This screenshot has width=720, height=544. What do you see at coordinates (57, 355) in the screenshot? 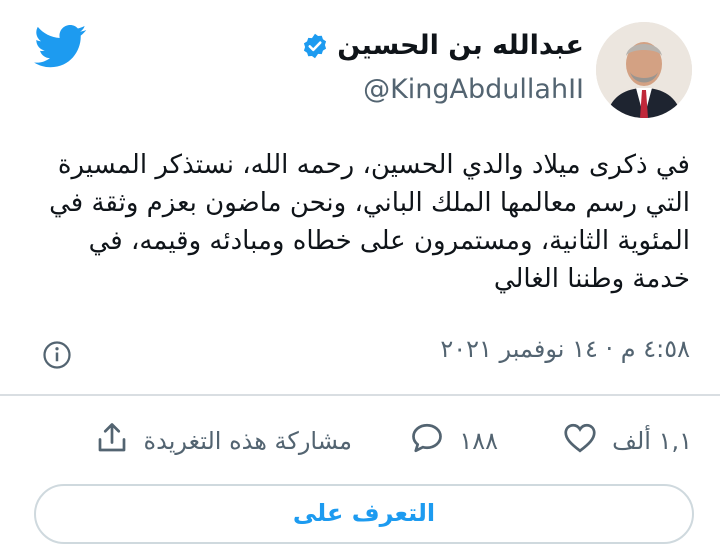
I see `info-icon` at bounding box center [57, 355].